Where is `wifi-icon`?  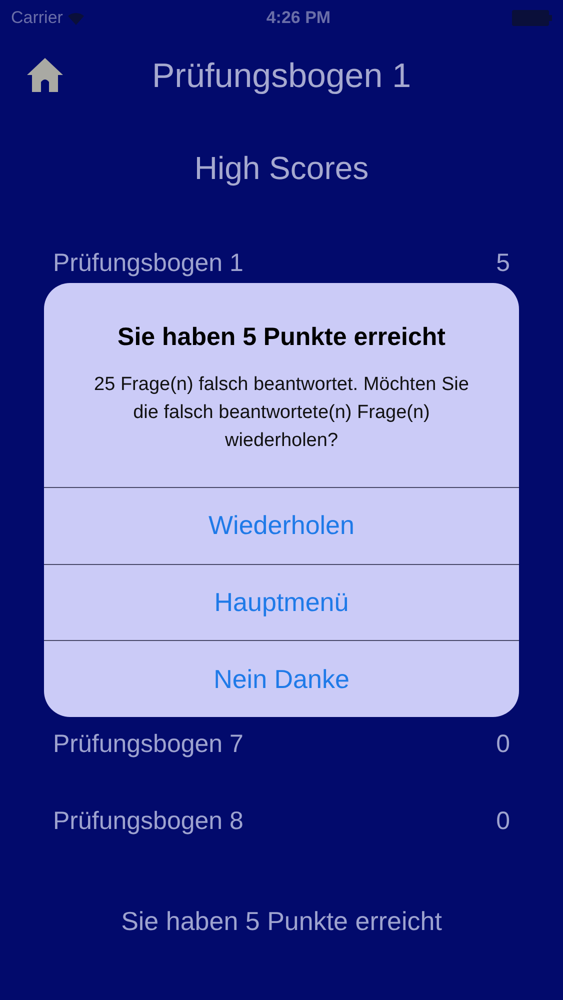
wifi-icon is located at coordinates (75, 18).